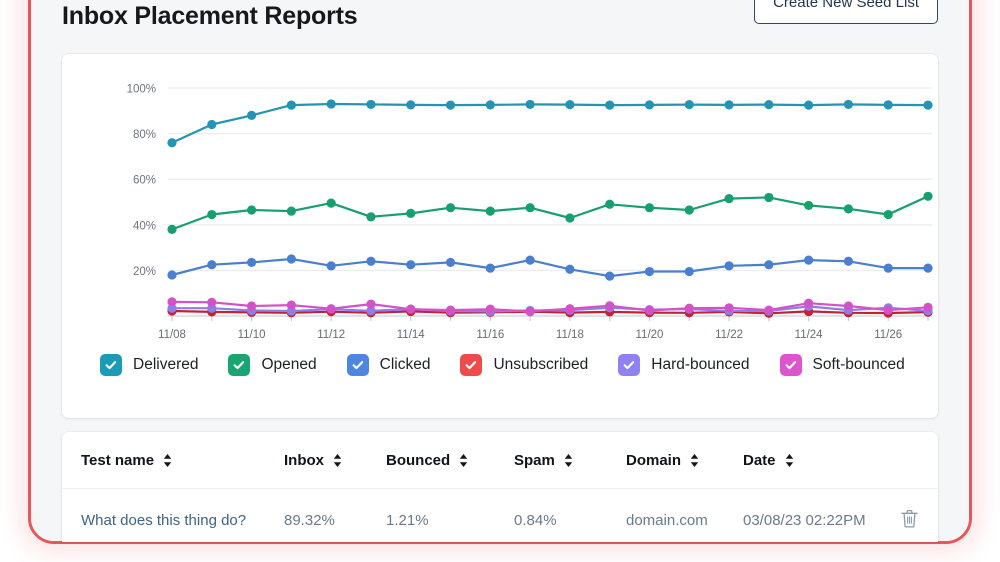 This screenshot has height=562, width=1000. Describe the element at coordinates (842, 365) in the screenshot. I see `legend-item-soft-bounced: Soft-bounced` at that location.